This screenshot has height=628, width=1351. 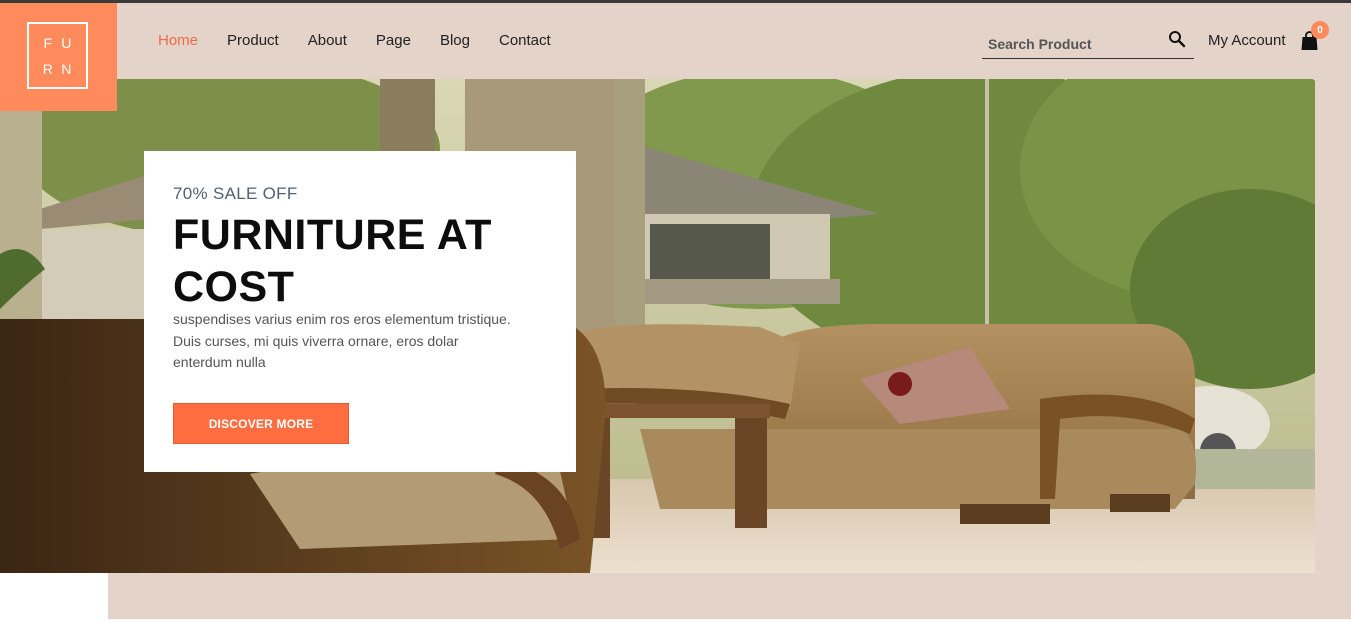 What do you see at coordinates (525, 41) in the screenshot?
I see `nav-contact: Contact` at bounding box center [525, 41].